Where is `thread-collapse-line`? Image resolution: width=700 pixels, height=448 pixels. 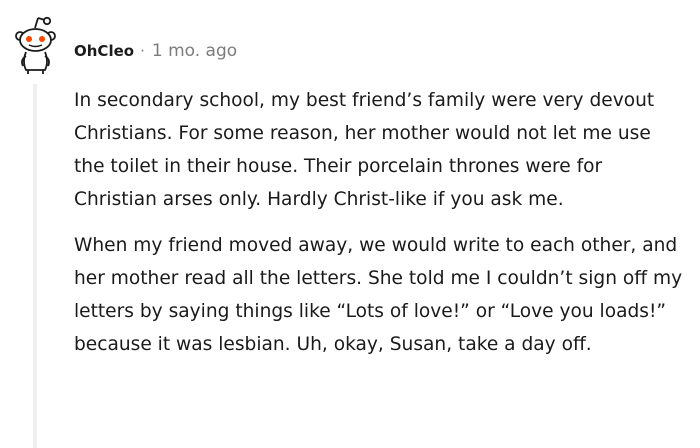 thread-collapse-line is located at coordinates (35, 266).